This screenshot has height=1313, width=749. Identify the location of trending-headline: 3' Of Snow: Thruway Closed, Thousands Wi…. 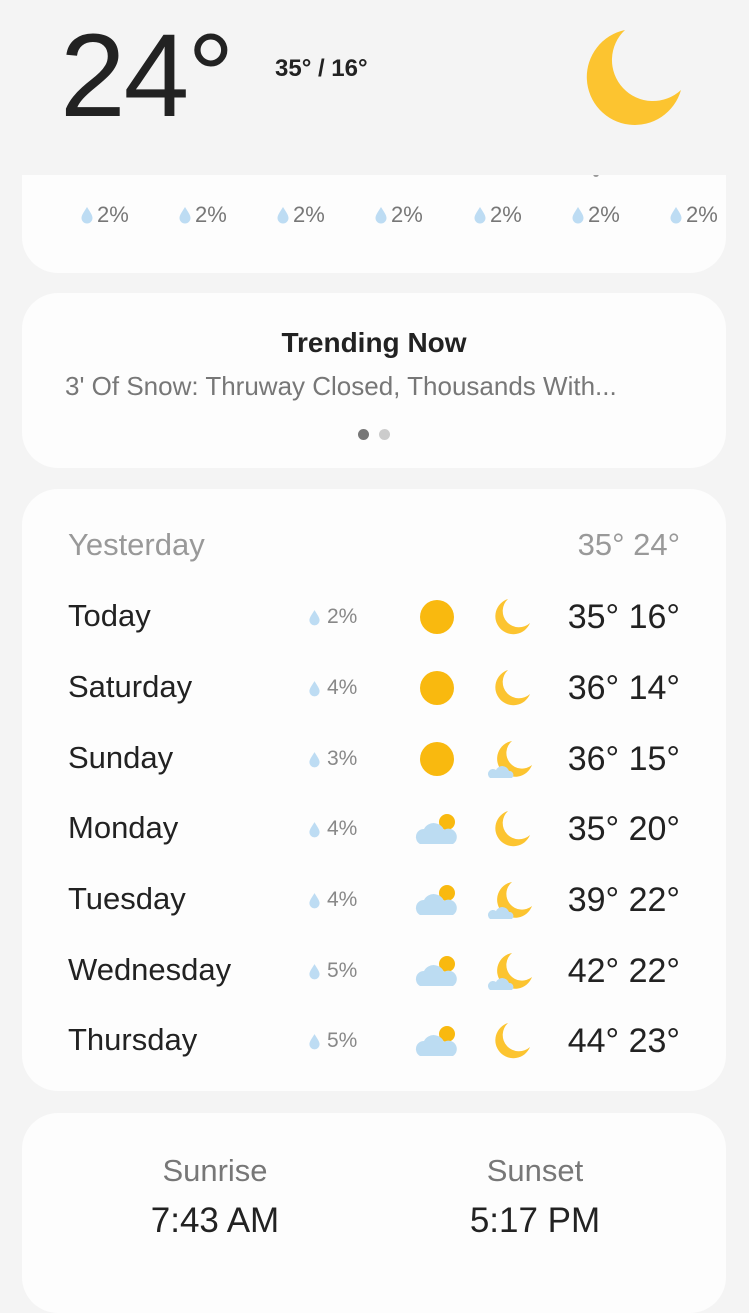
(380, 386).